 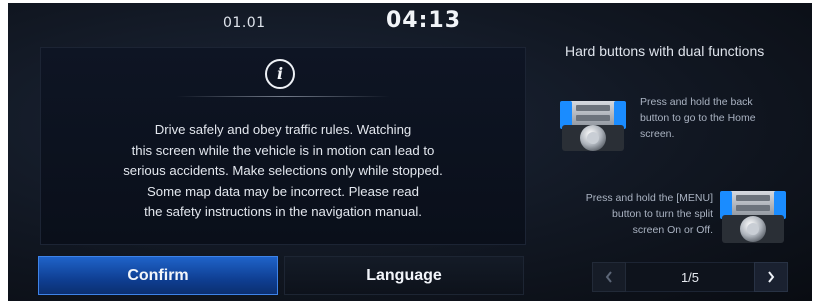 I want to click on page-navigator: 1/5, so click(x=690, y=277).